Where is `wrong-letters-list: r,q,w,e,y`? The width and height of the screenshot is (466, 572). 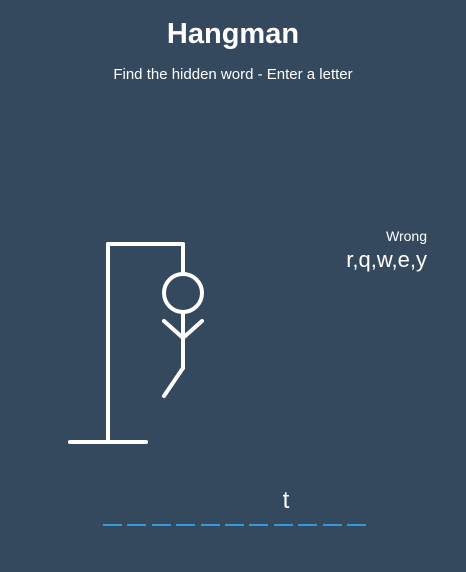 wrong-letters-list: r,q,w,e,y is located at coordinates (386, 259).